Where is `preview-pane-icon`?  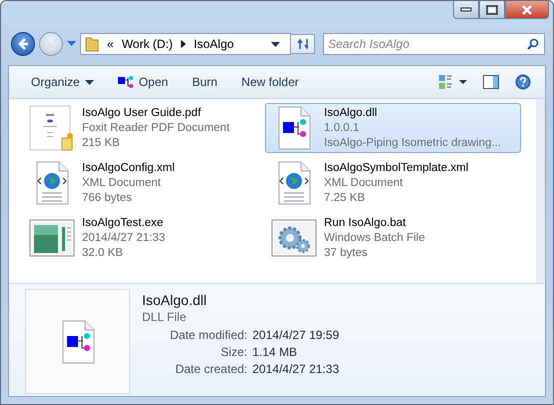 preview-pane-icon is located at coordinates (491, 82).